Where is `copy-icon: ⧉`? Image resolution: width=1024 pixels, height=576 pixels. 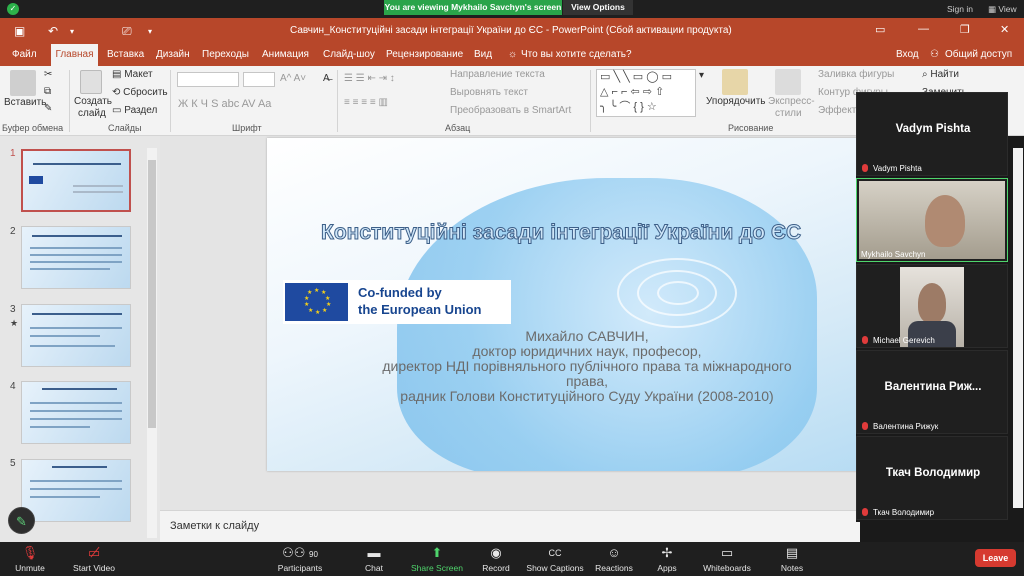
copy-icon: ⧉ is located at coordinates (47, 91).